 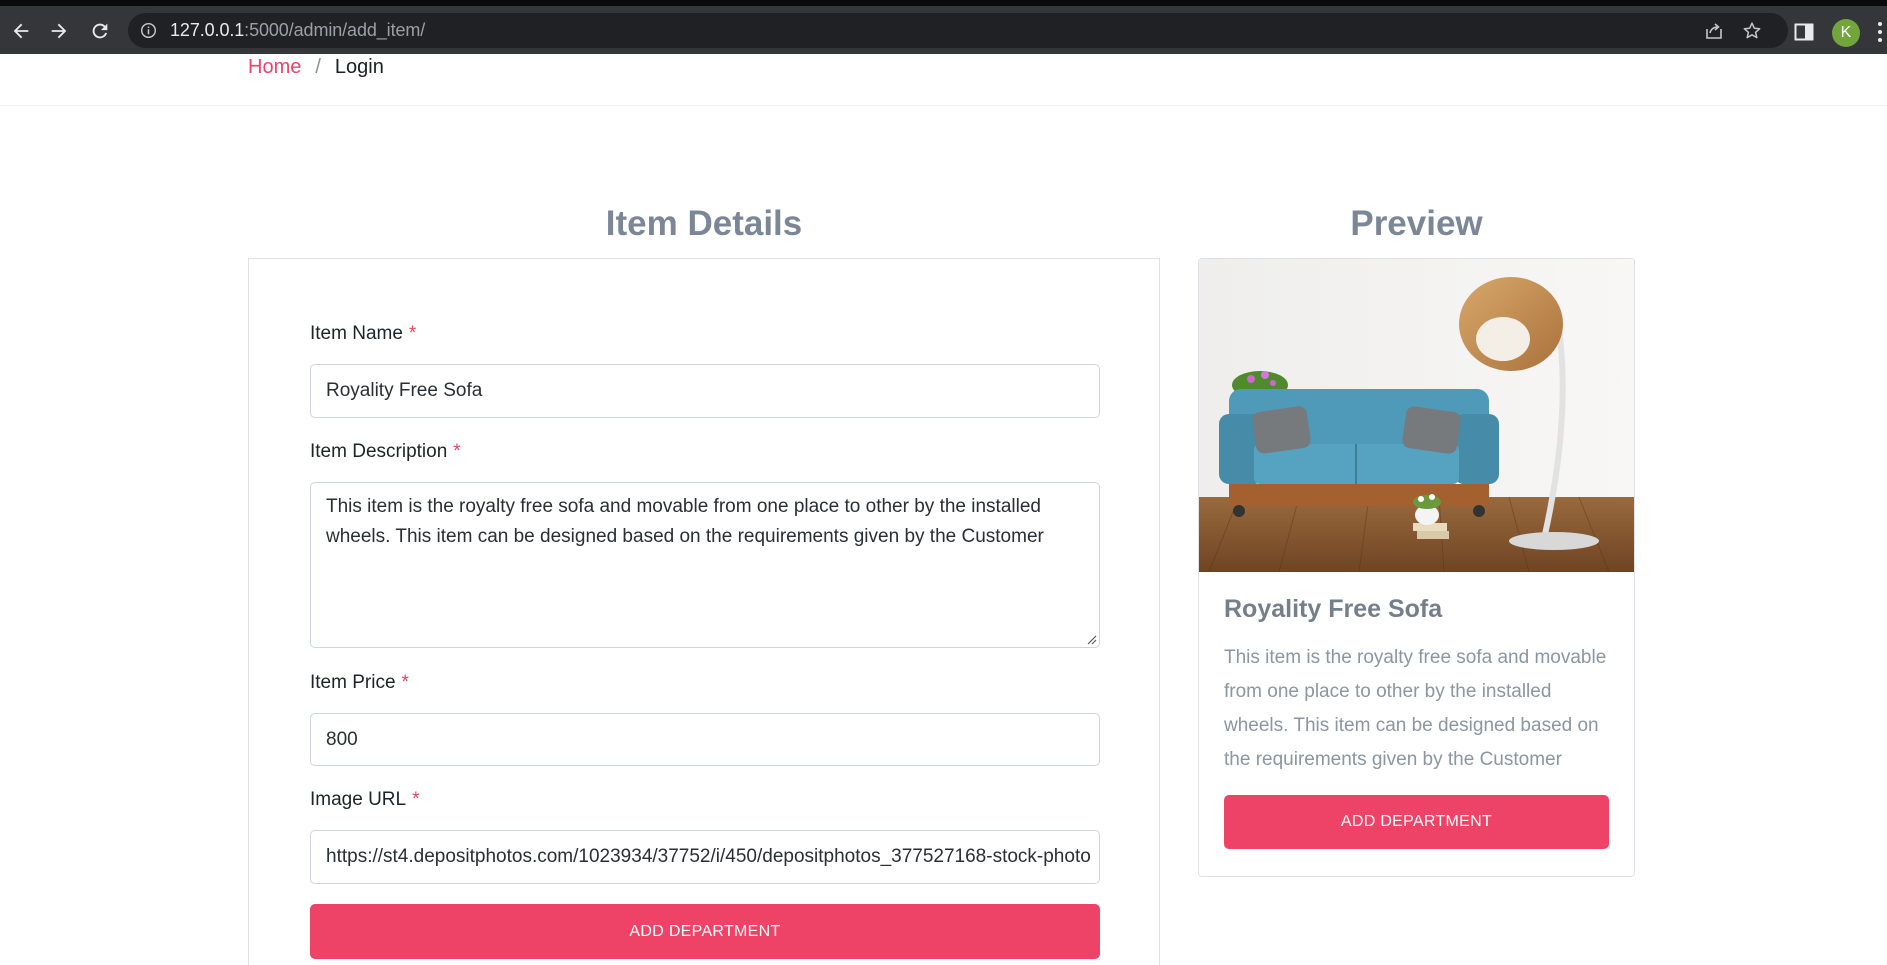 I want to click on breadcrumb-current: Login, so click(x=359, y=67).